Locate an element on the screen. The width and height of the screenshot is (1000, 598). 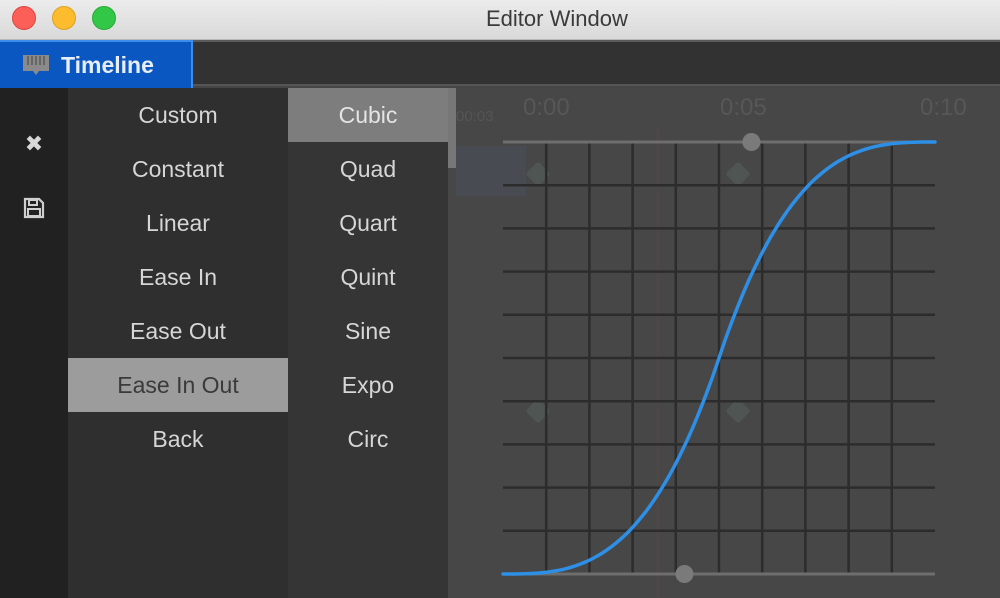
easing-function-quint: Quint is located at coordinates (368, 277).